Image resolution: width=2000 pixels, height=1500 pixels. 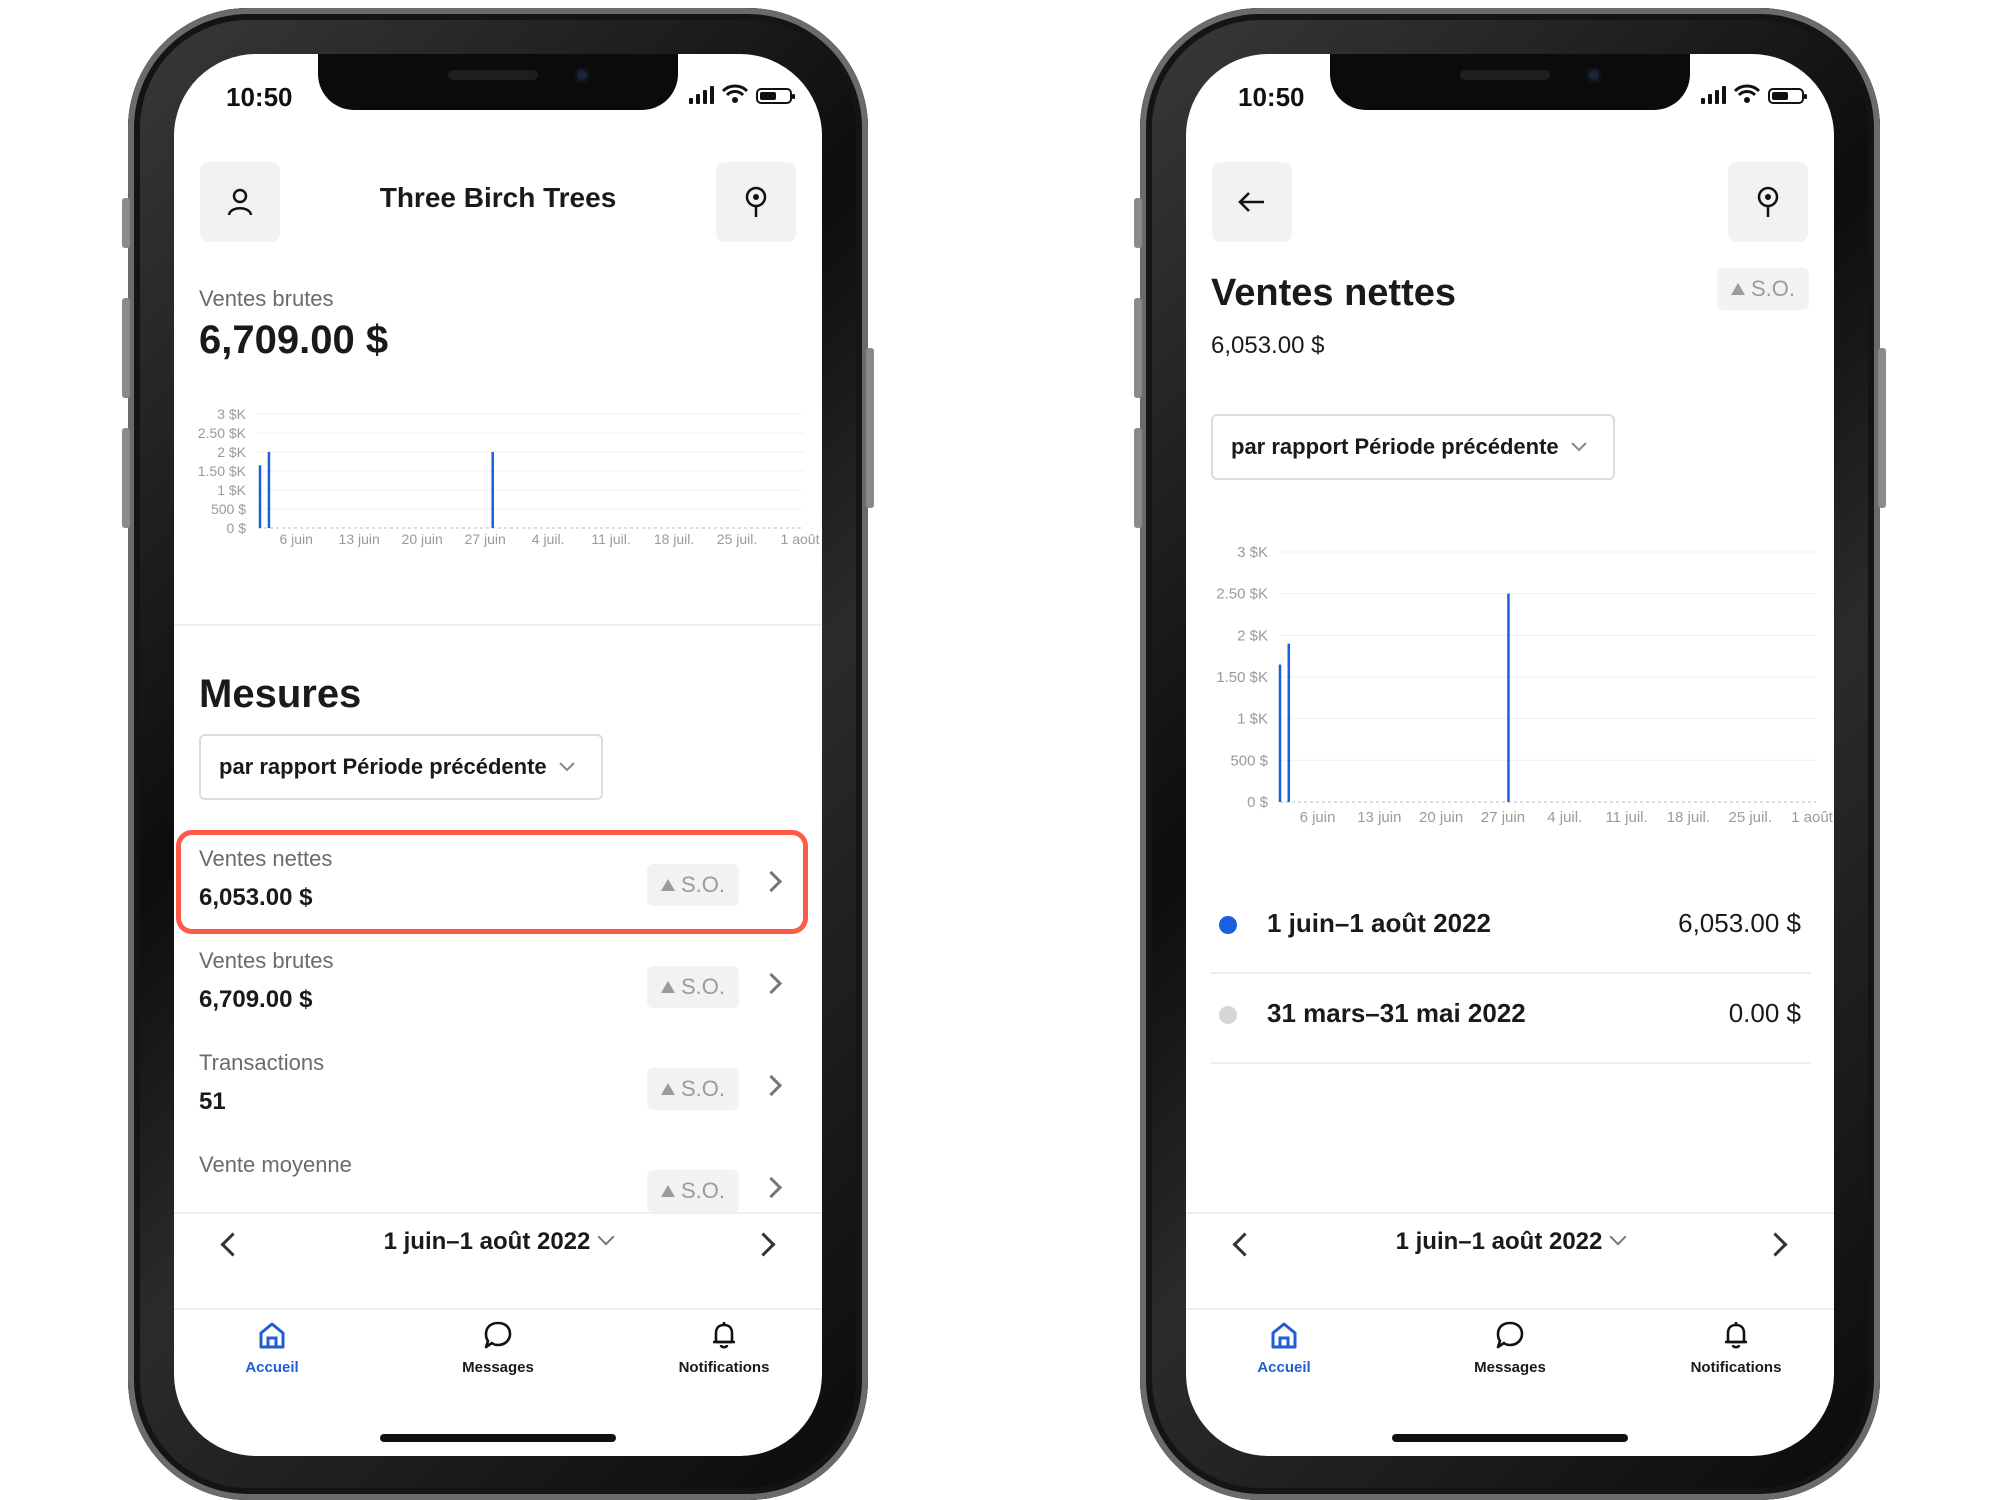 I want to click on arrow-left-icon, so click(x=1251, y=202).